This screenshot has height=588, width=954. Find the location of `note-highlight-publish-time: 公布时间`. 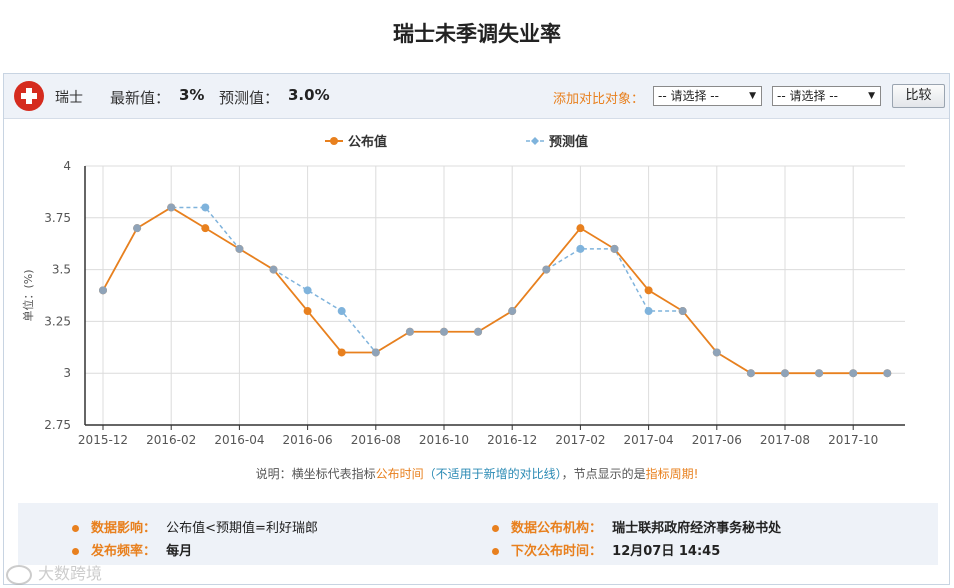

note-highlight-publish-time: 公布时间 is located at coordinates (399, 474).